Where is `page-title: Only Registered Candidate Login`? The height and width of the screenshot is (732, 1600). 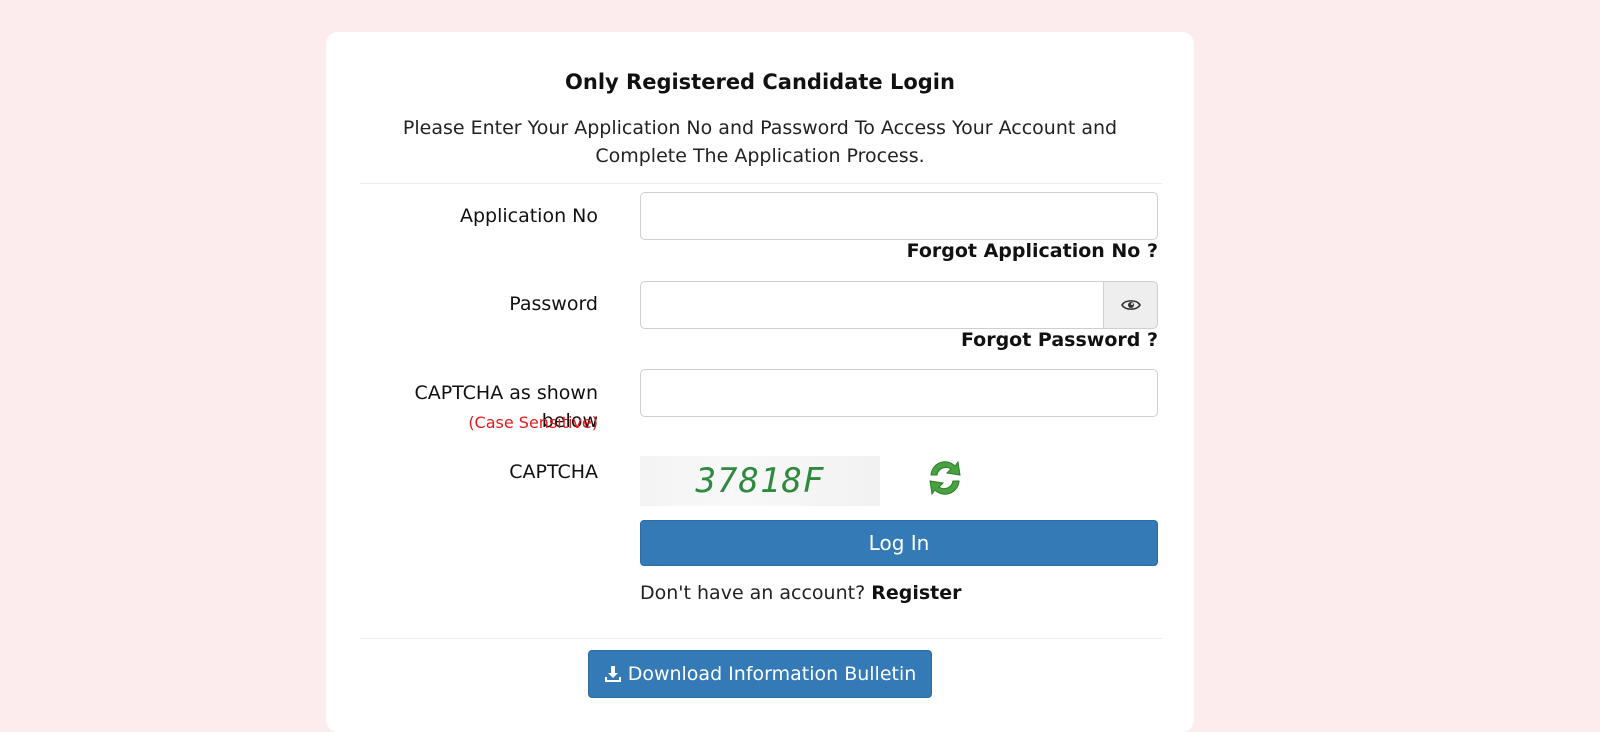
page-title: Only Registered Candidate Login is located at coordinates (760, 82).